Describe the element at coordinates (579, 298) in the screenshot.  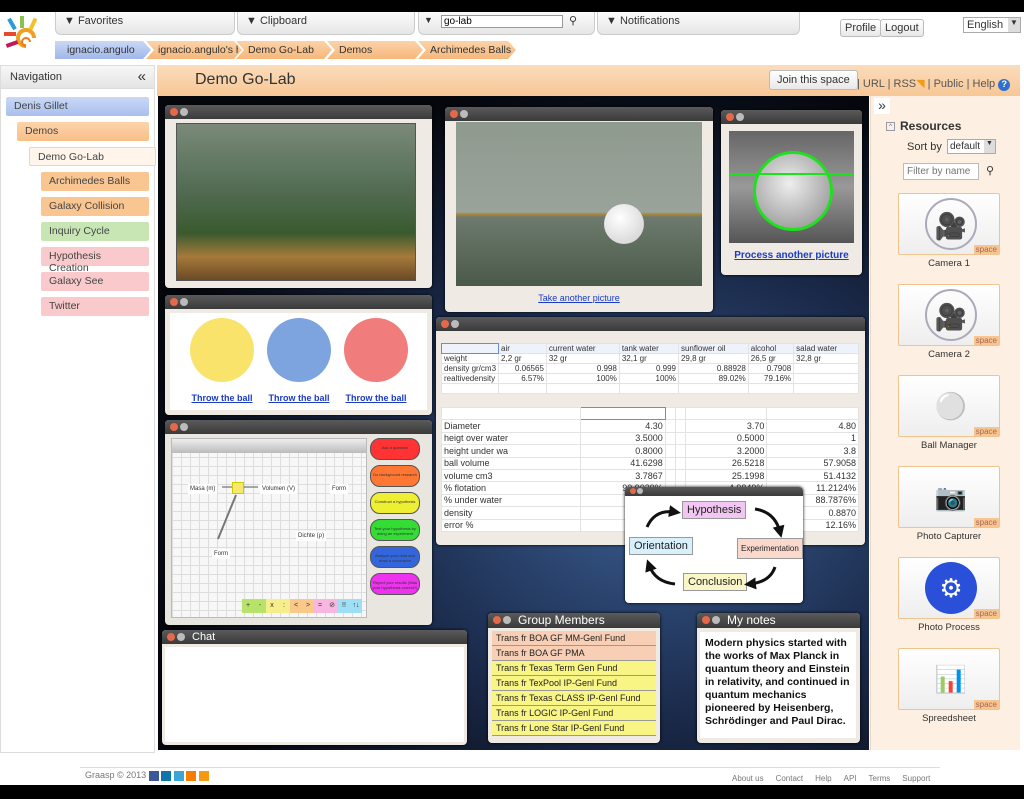
I see `take-another-picture-link: Take another picture` at that location.